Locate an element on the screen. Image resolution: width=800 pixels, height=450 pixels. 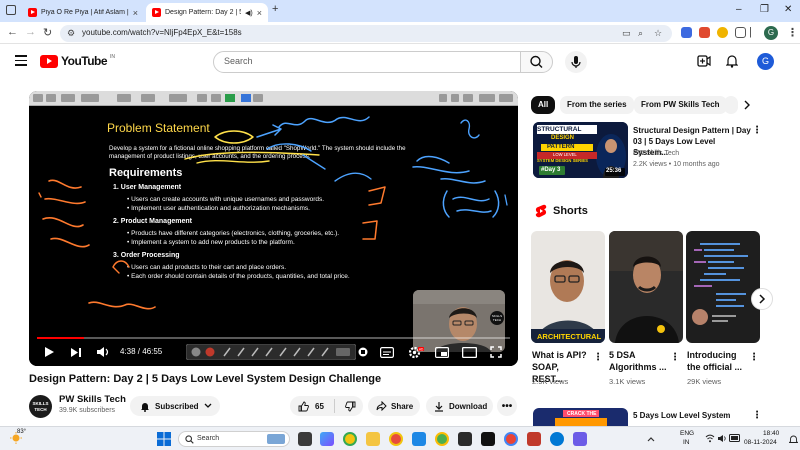
search-input is located at coordinates (369, 61).